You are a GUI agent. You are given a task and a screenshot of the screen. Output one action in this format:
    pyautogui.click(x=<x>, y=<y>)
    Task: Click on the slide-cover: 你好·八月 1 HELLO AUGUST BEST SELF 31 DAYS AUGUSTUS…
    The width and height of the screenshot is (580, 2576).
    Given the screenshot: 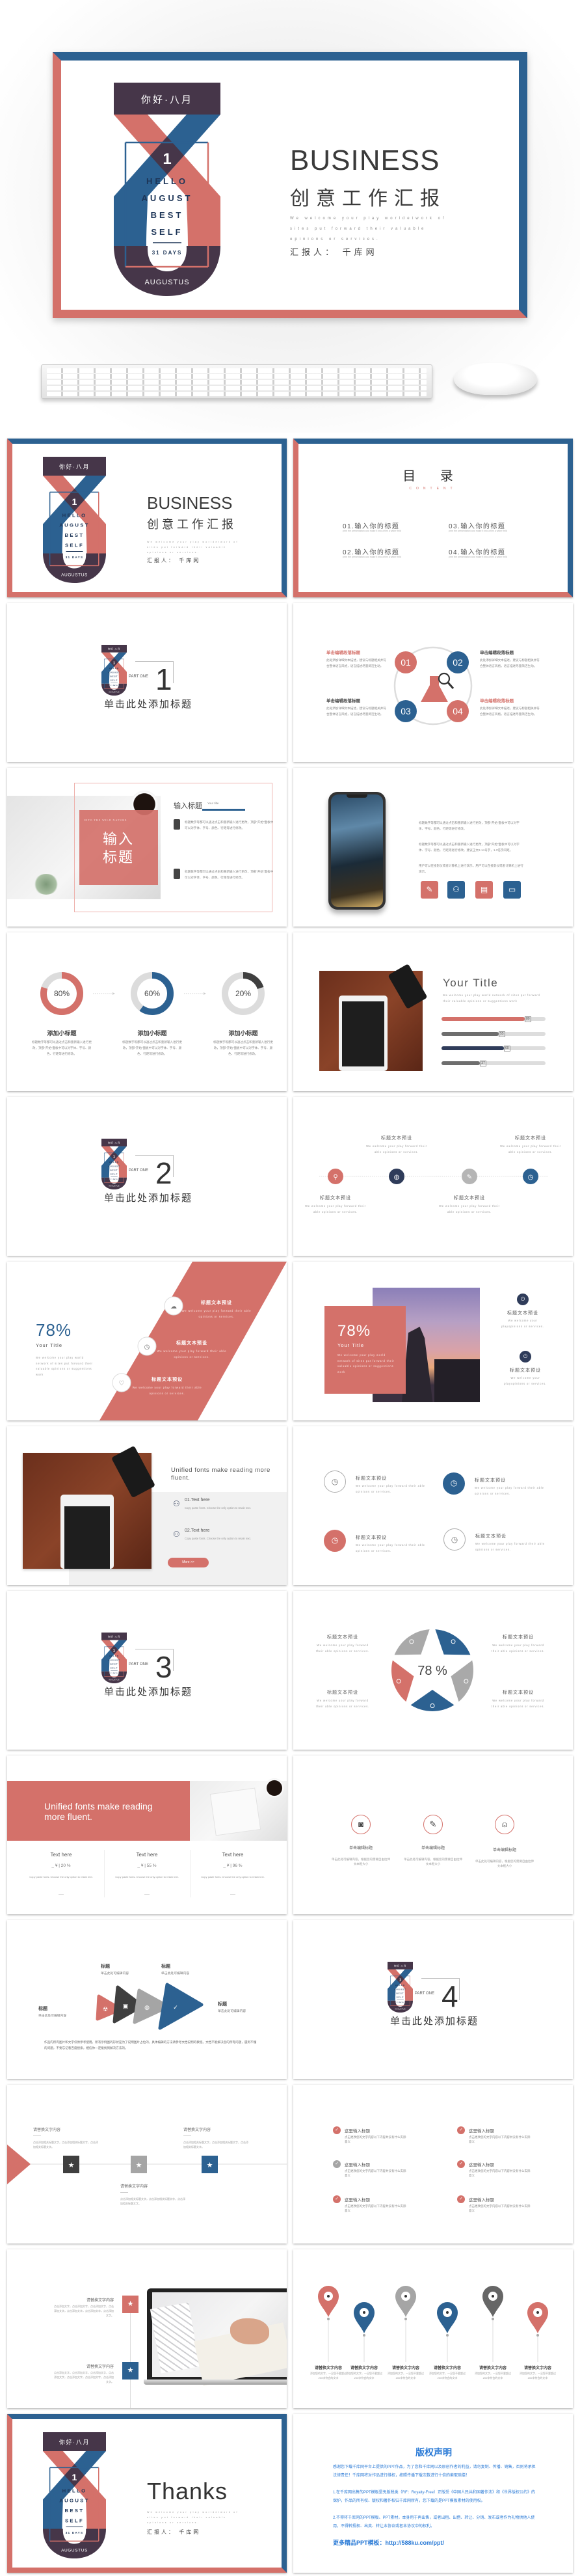 What is the action you would take?
    pyautogui.click(x=147, y=518)
    